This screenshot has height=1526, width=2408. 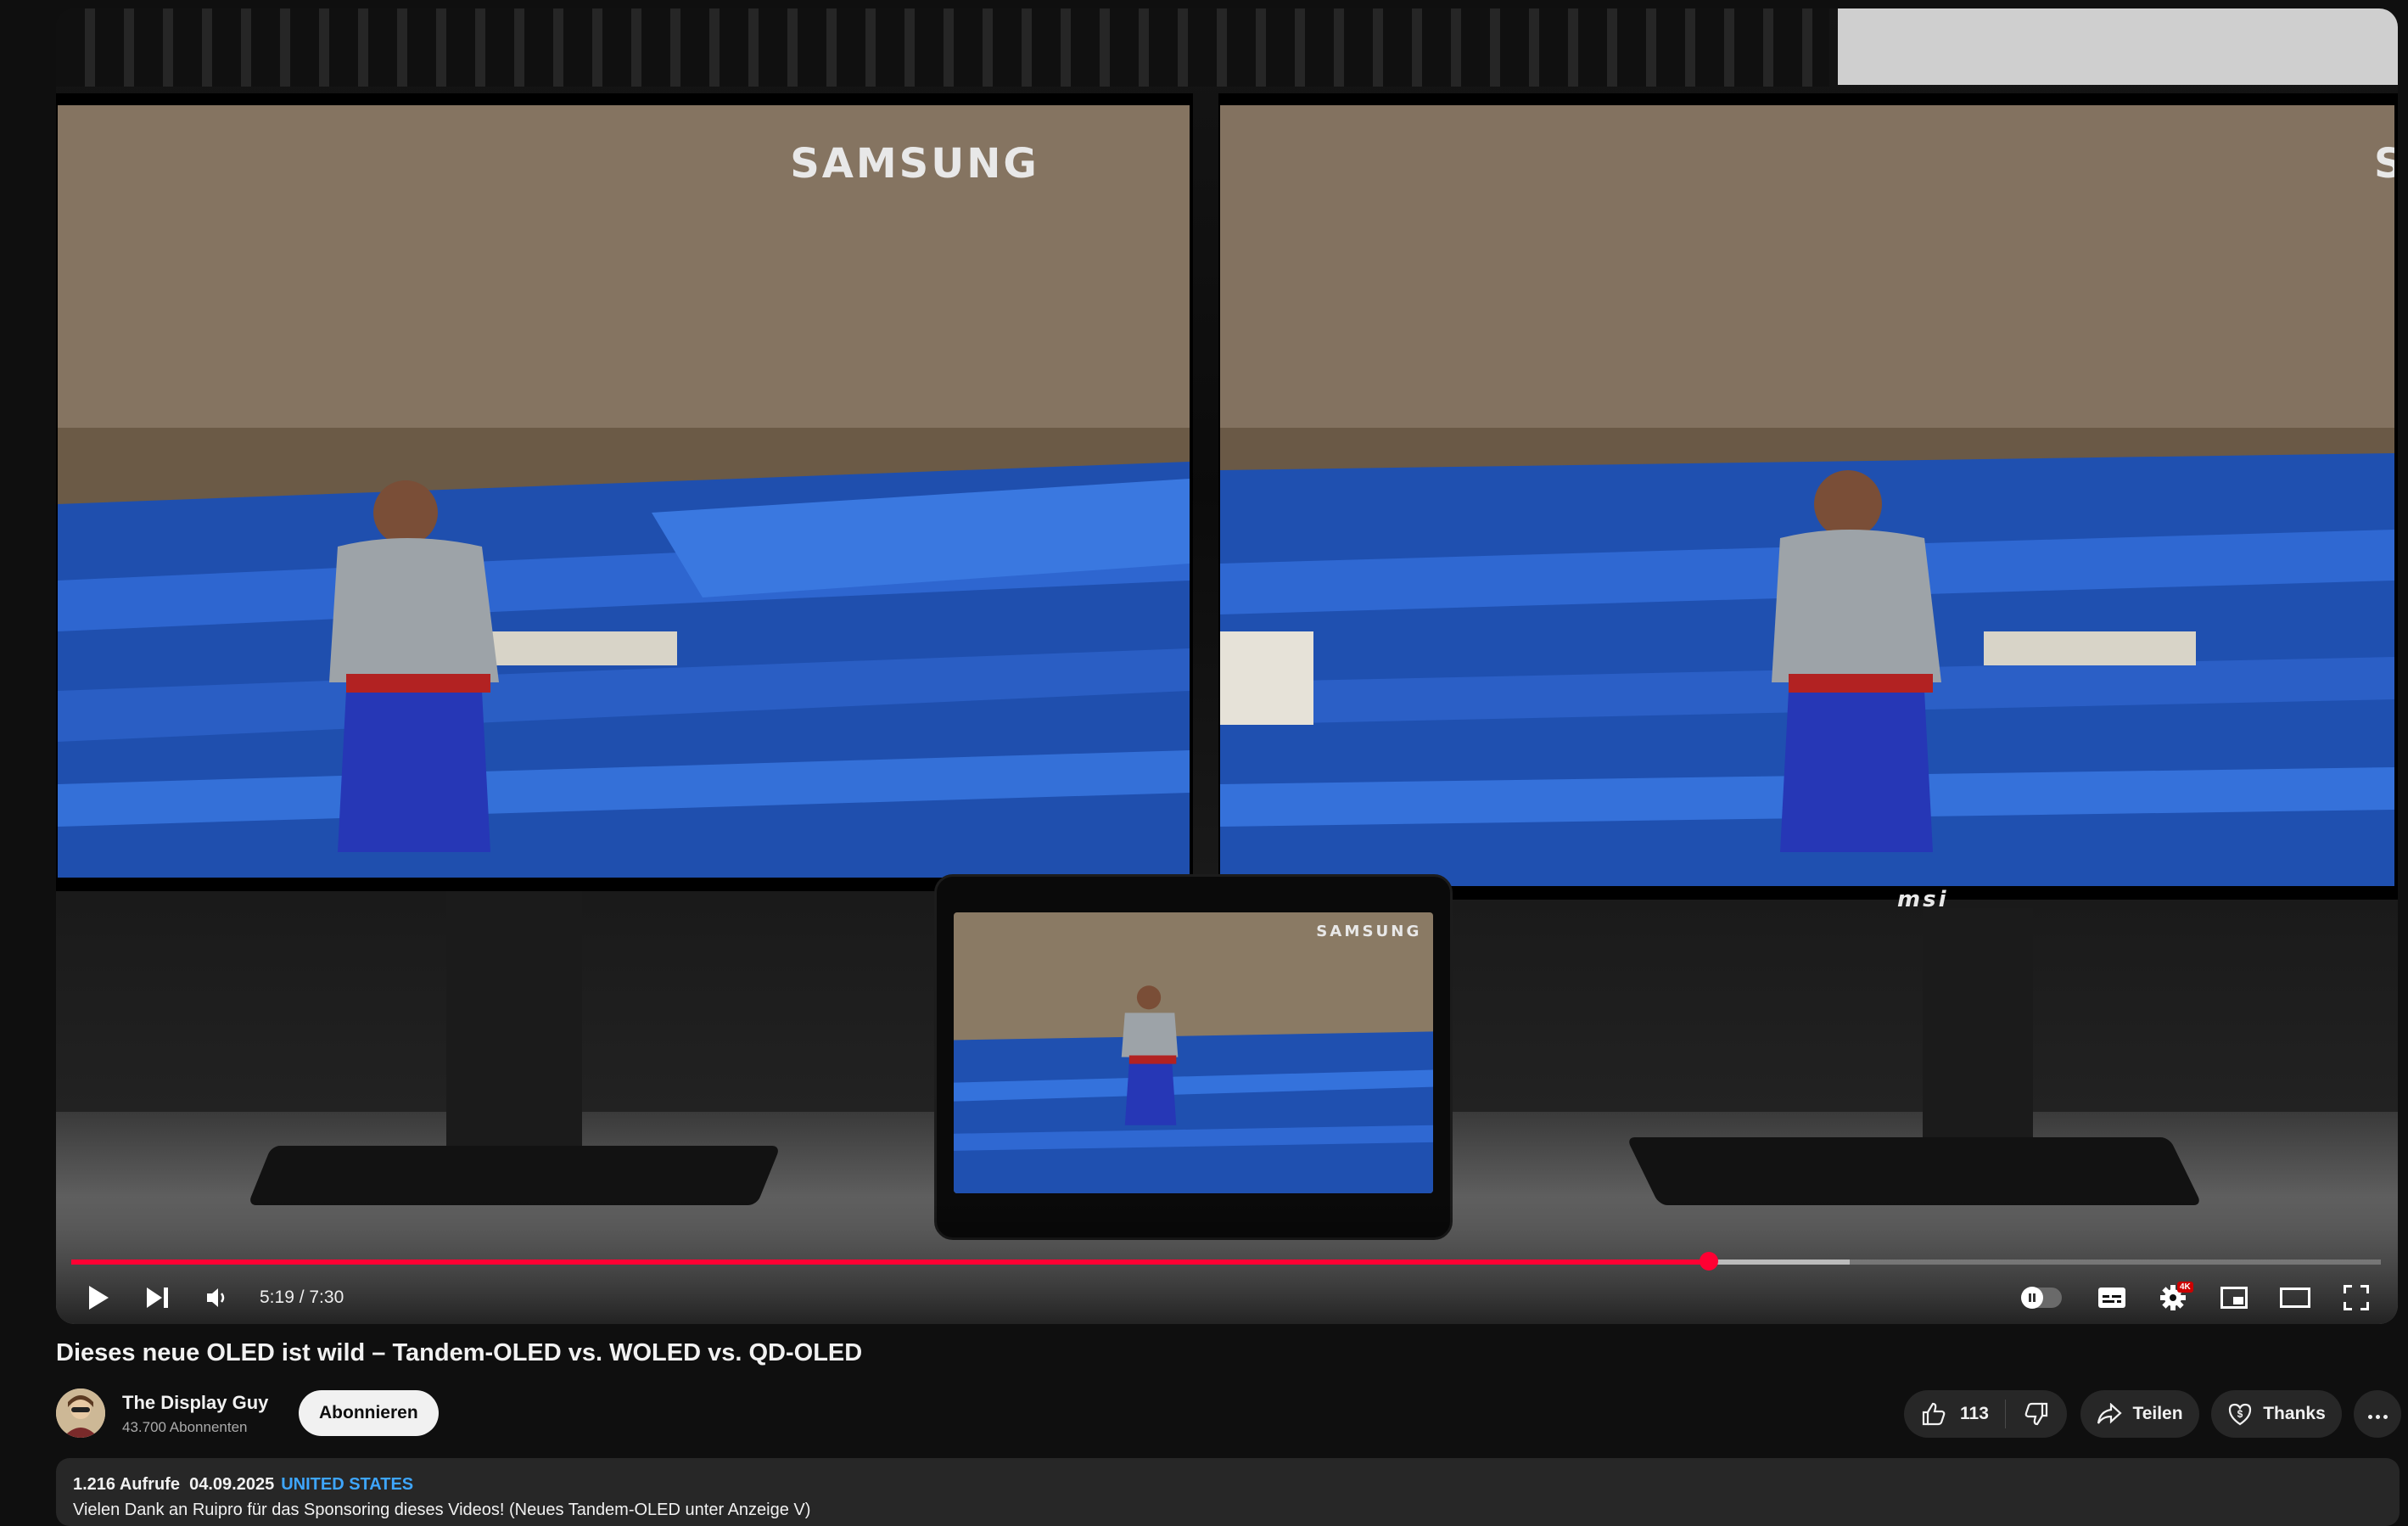 I want to click on mute-button, so click(x=217, y=1298).